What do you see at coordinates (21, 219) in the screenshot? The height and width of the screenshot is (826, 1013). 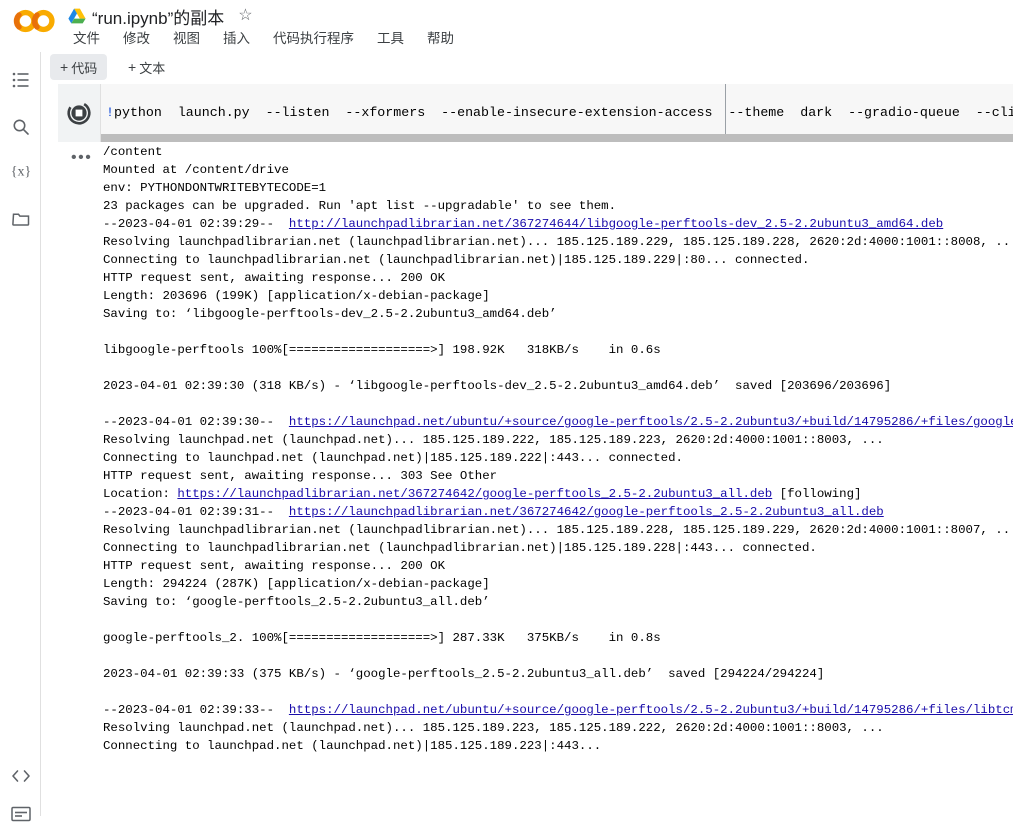 I see `files-folder-icon` at bounding box center [21, 219].